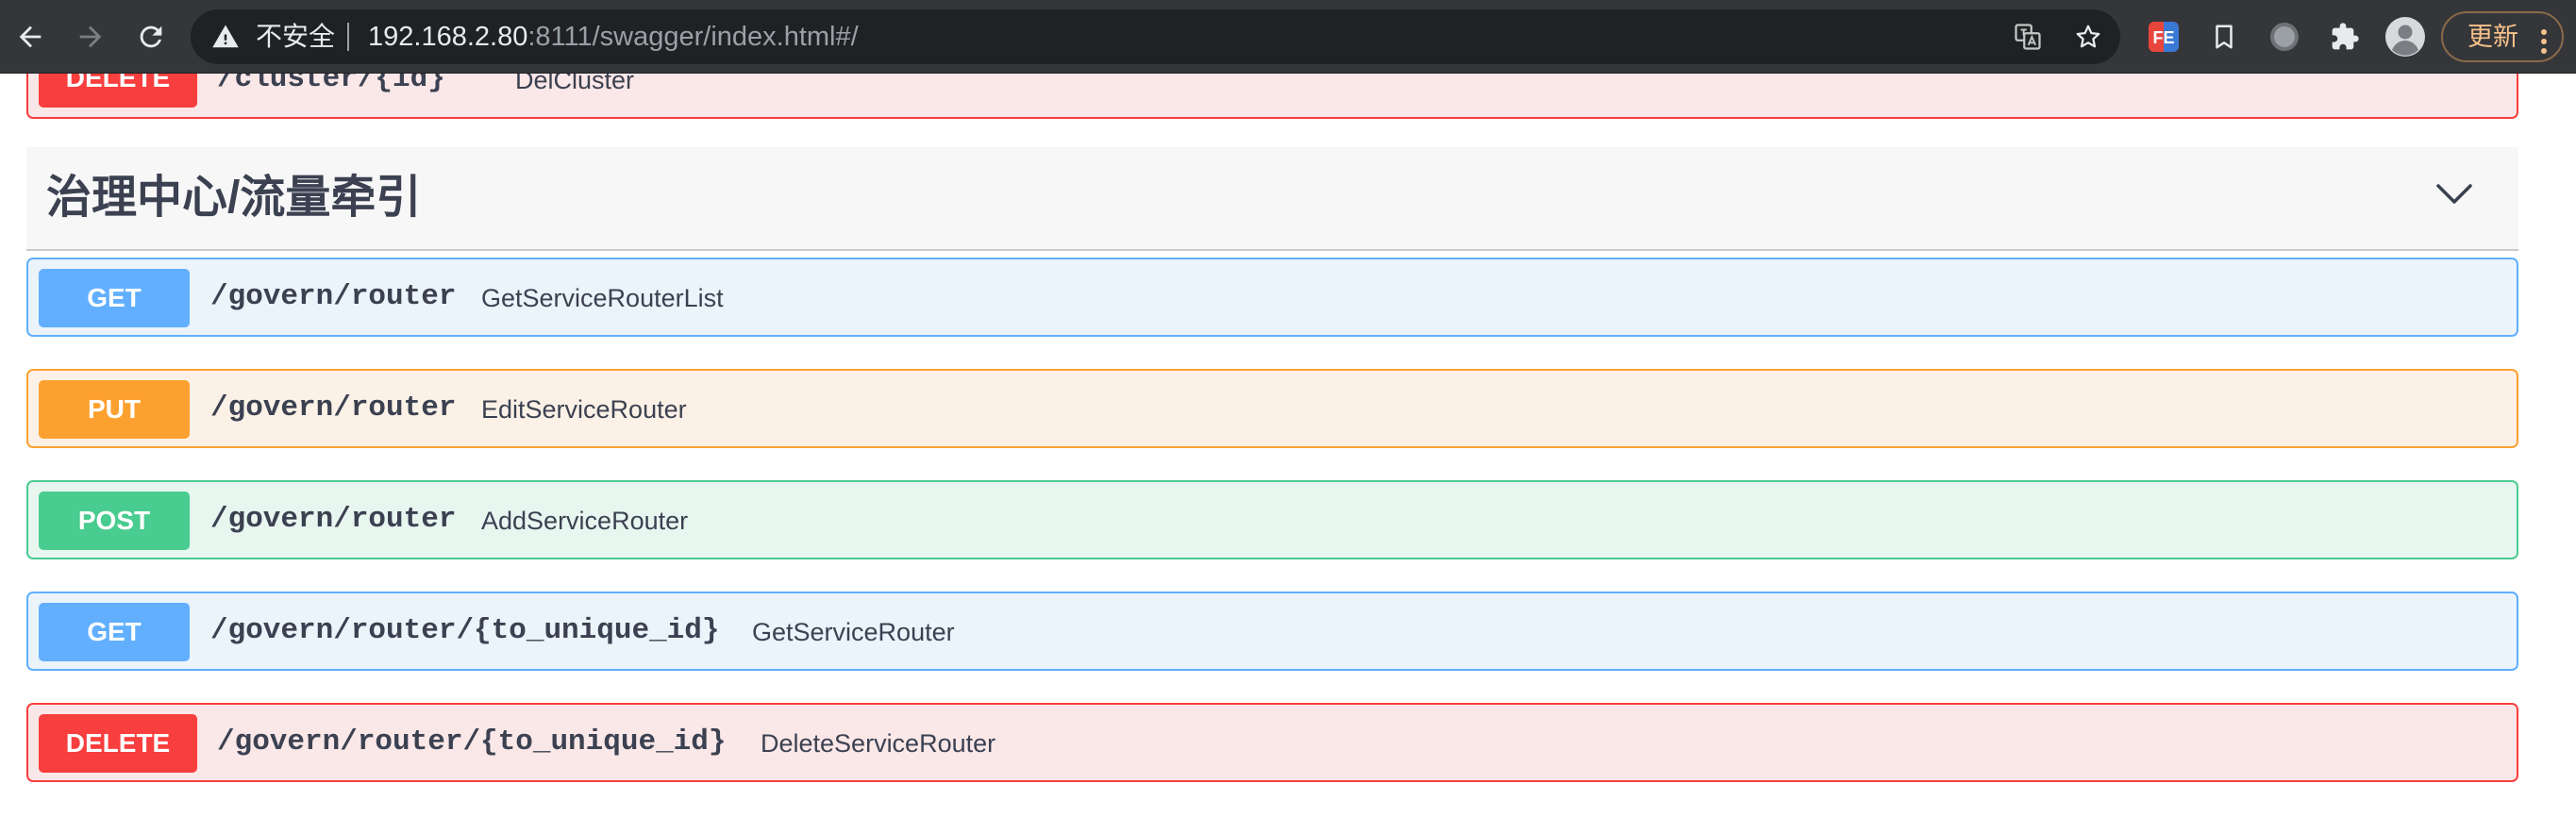  Describe the element at coordinates (1272, 519) in the screenshot. I see `operation-post-router: POST /govern/router AddServiceRouter` at that location.